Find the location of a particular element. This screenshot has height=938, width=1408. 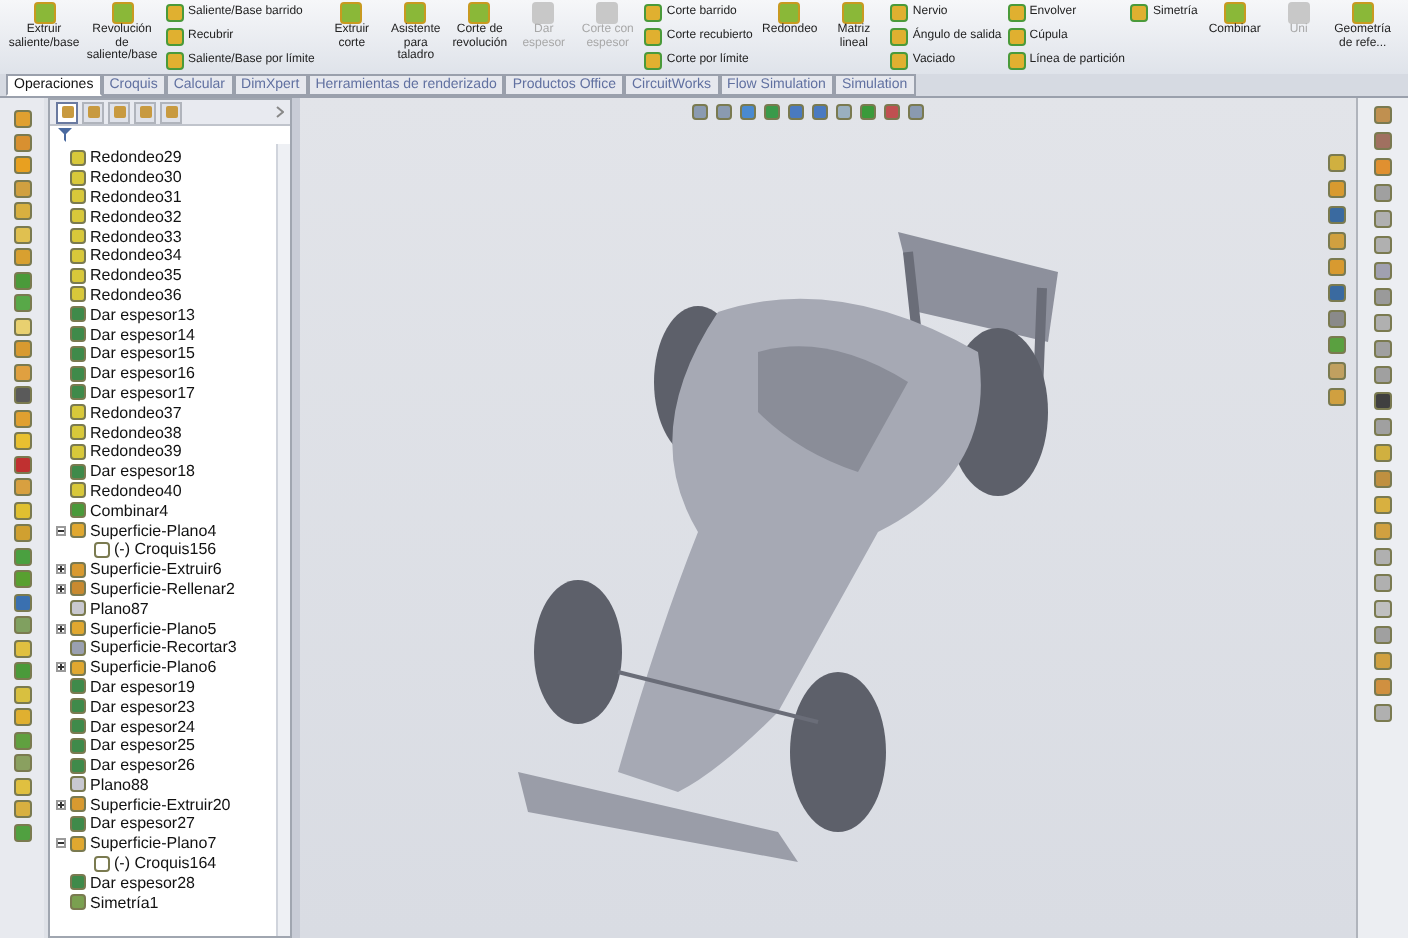

scroll-bar is located at coordinates (283, 540).